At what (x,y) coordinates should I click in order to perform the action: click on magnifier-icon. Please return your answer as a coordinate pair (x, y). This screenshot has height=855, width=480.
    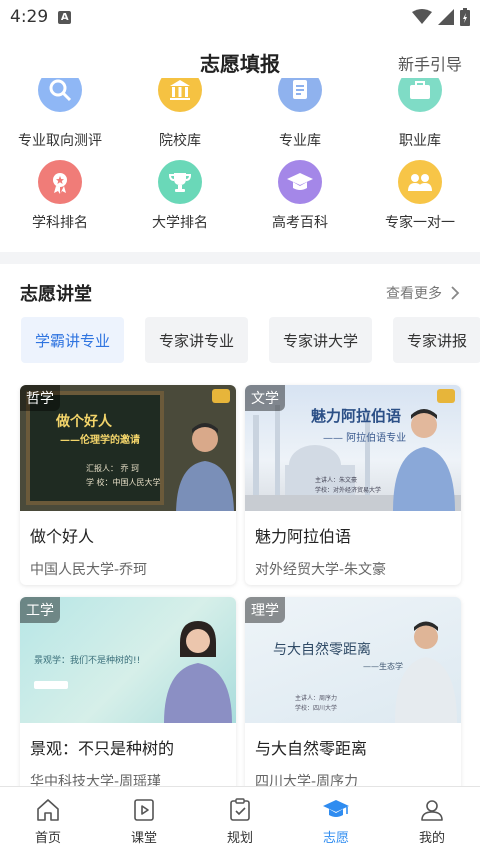
    Looking at the image, I should click on (60, 95).